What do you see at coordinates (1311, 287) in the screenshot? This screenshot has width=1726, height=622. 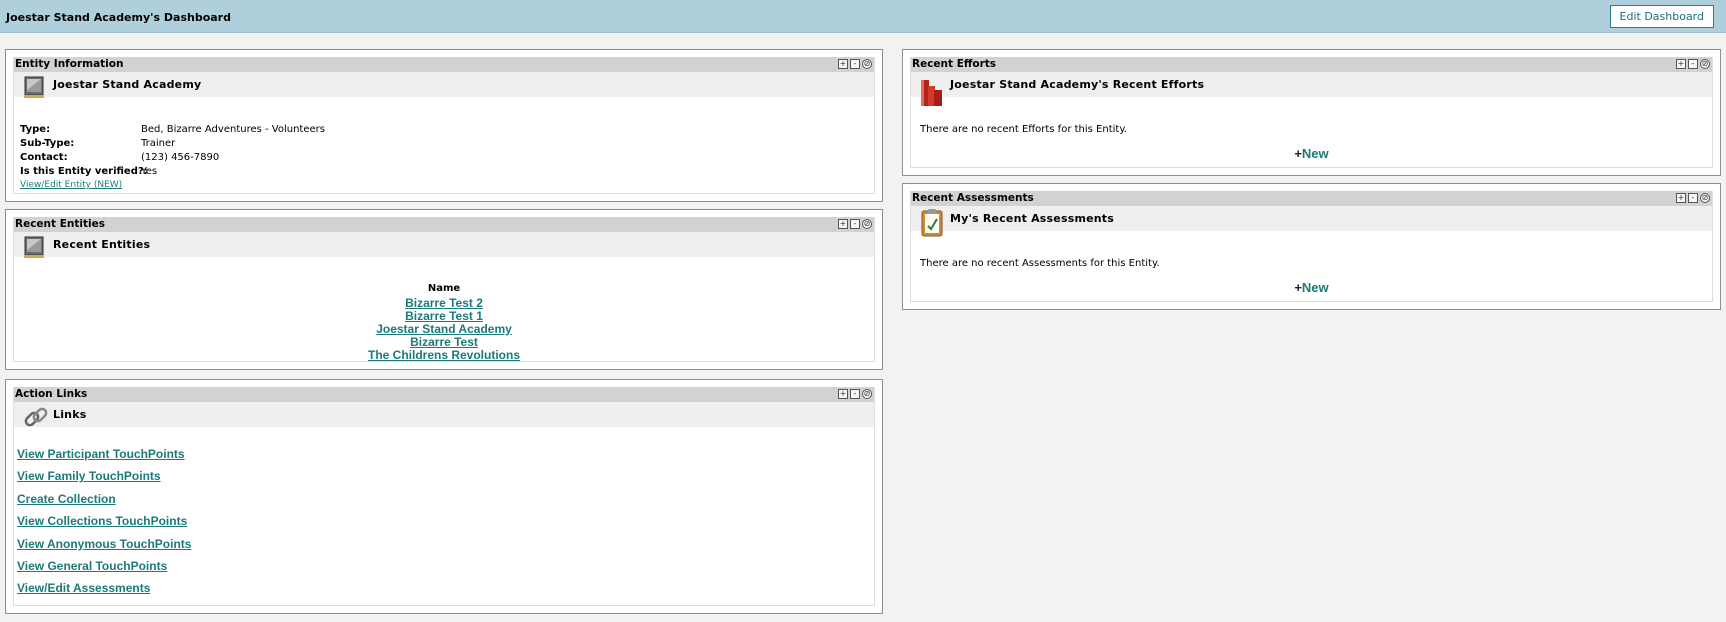 I see `new-assessment-button: +New` at bounding box center [1311, 287].